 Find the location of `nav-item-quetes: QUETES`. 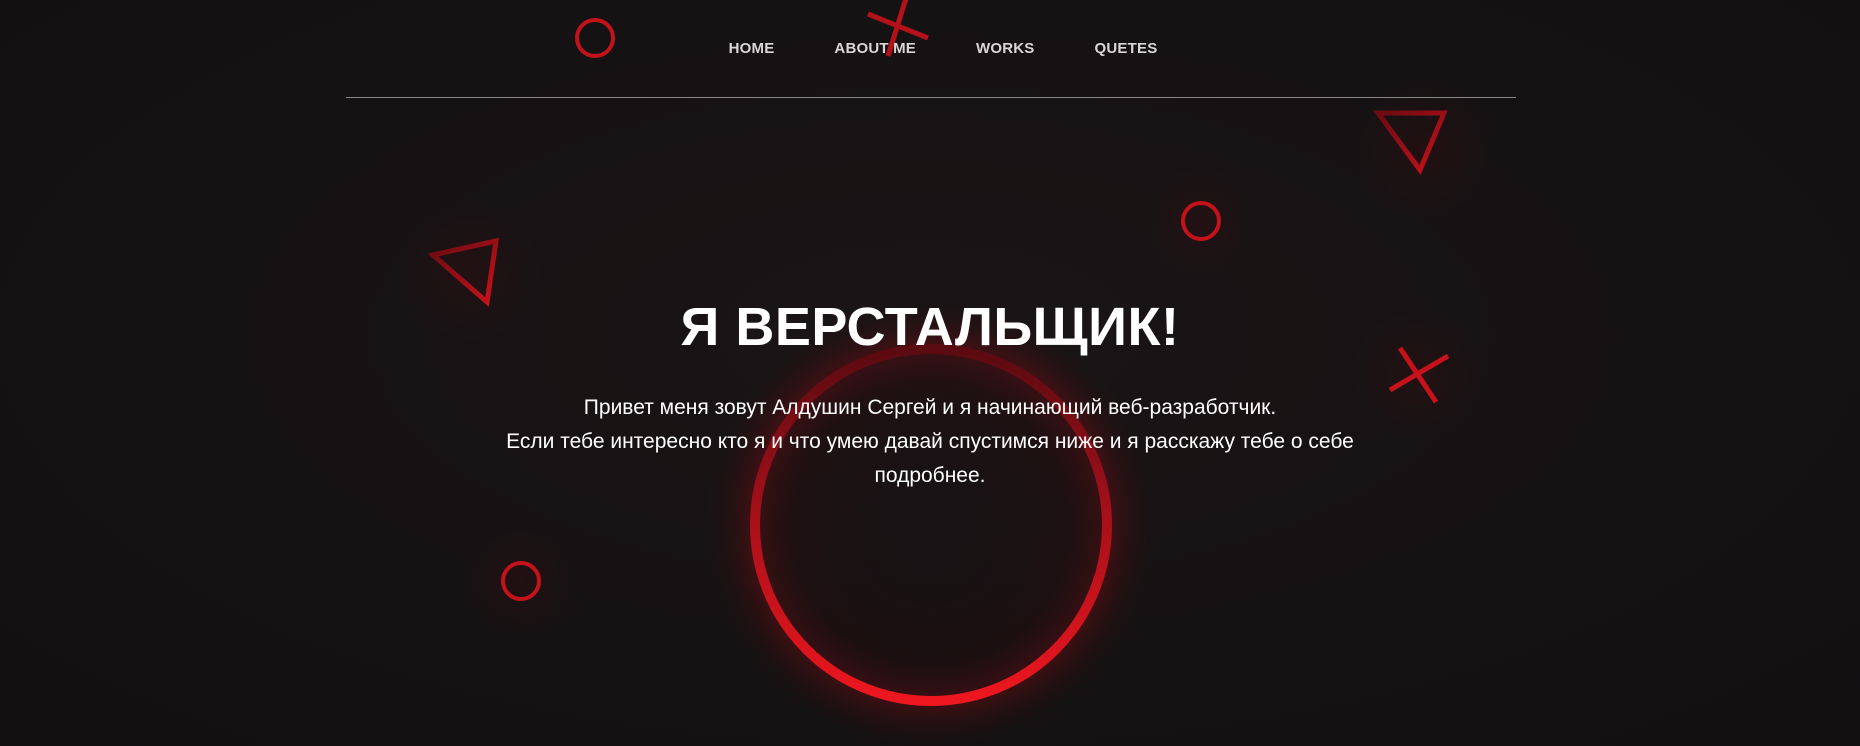

nav-item-quetes: QUETES is located at coordinates (1126, 48).